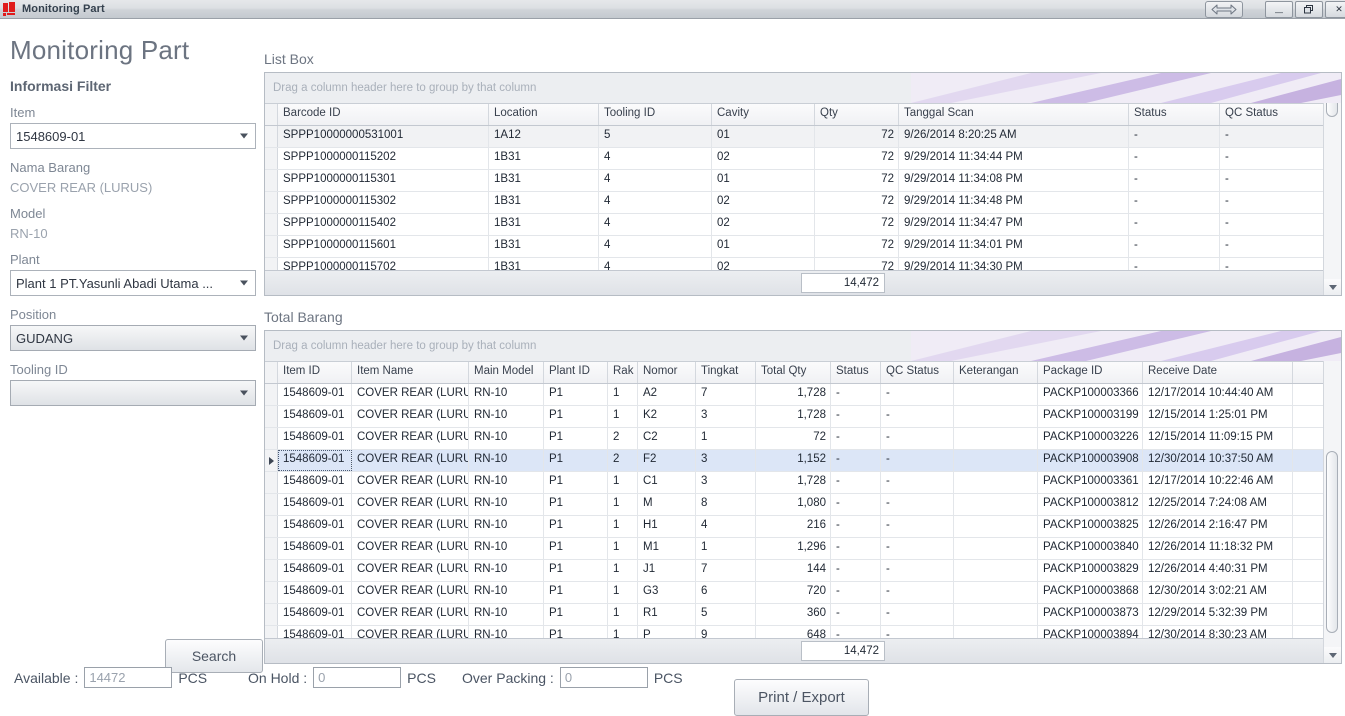 Image resolution: width=1345 pixels, height=716 pixels. I want to click on table-cell: 1B31, so click(544, 180).